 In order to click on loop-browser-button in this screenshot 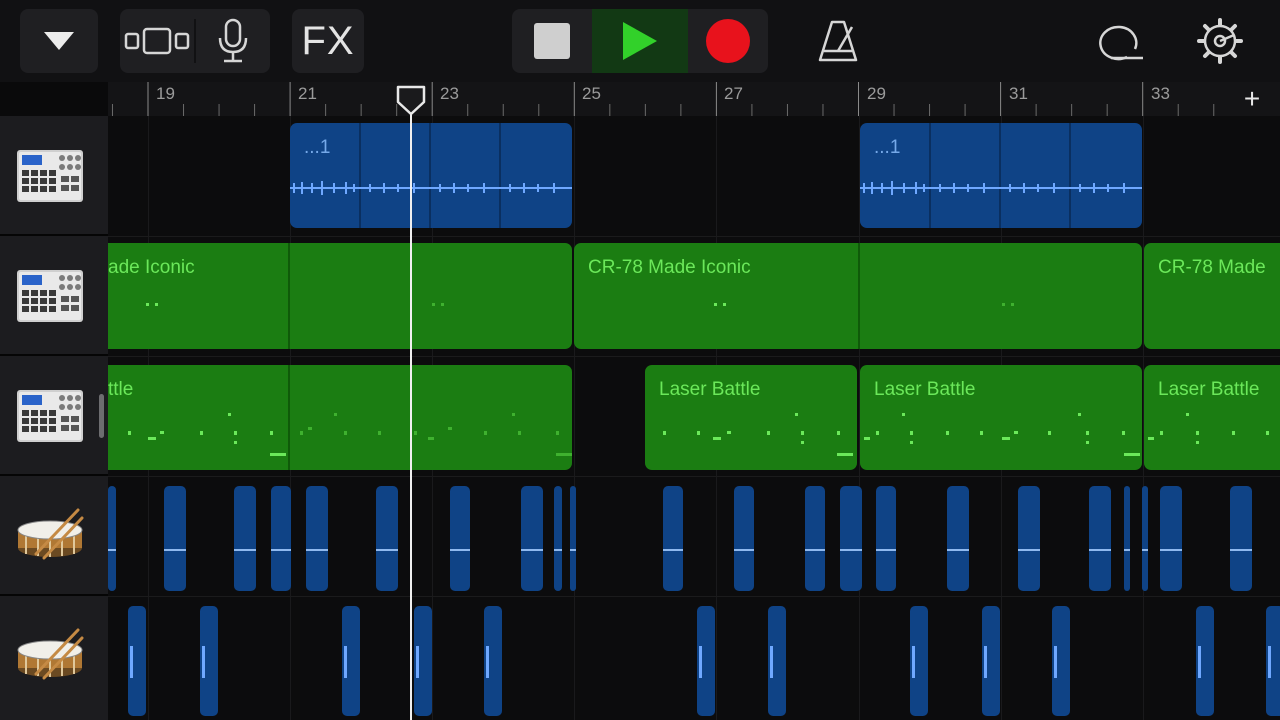, I will do `click(1122, 41)`.